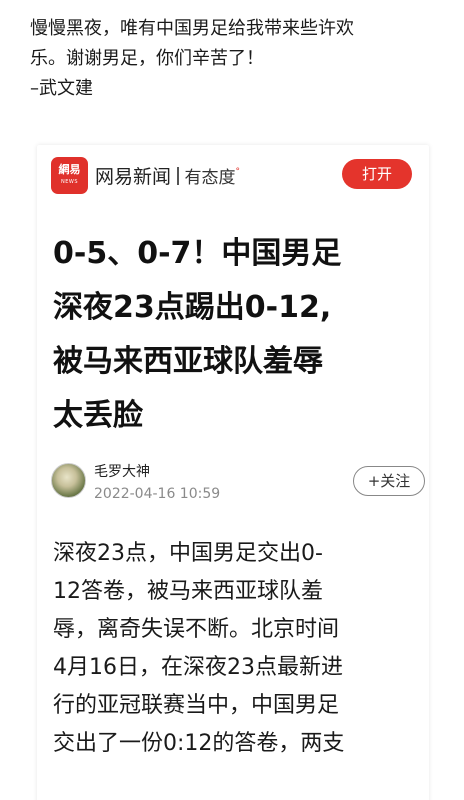  I want to click on headline-line: 太丢脸, so click(98, 415).